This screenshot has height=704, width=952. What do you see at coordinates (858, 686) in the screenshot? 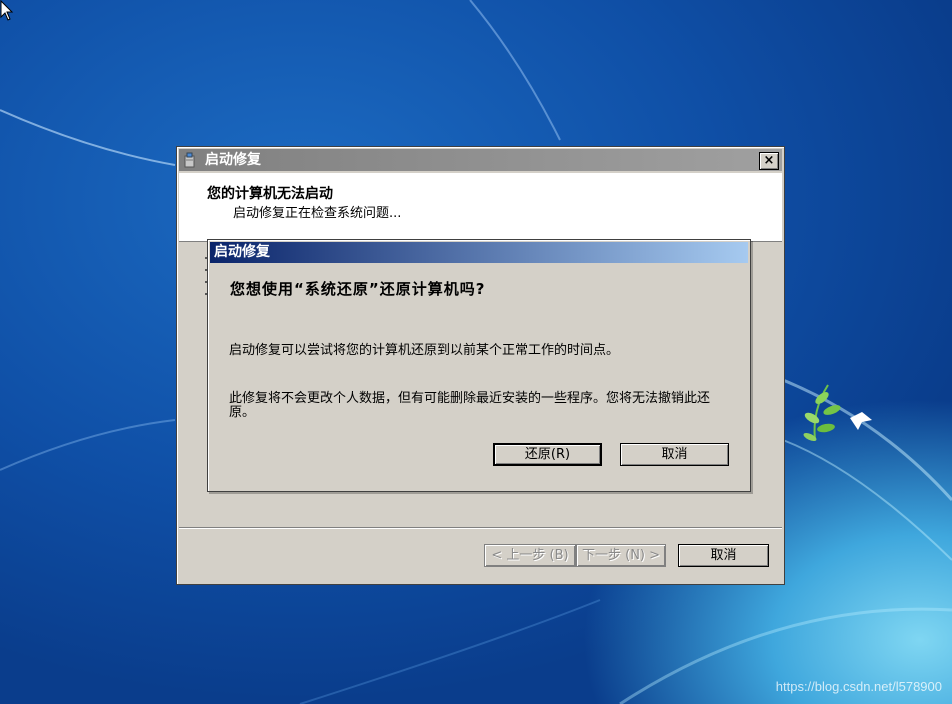
I see `watermark-text: https://blog.csdn.net/l578900` at bounding box center [858, 686].